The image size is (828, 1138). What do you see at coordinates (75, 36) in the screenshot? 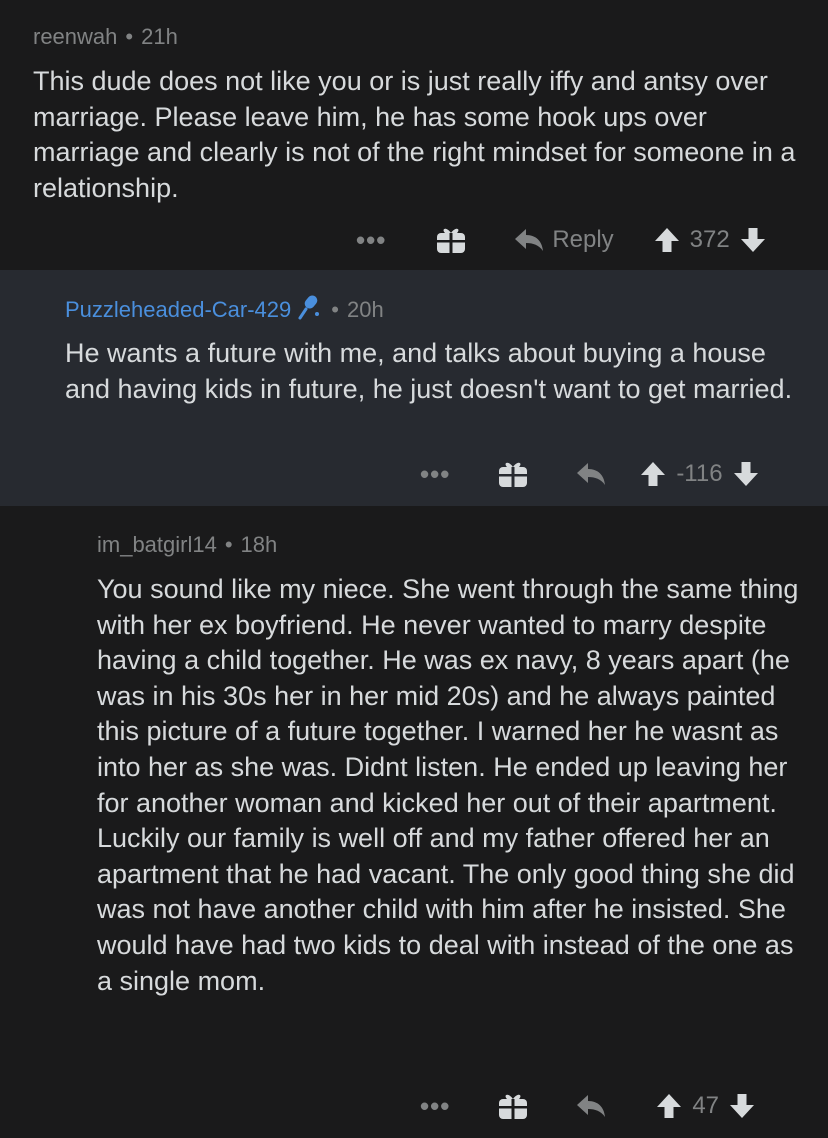
I see `comment-author: reenwah` at bounding box center [75, 36].